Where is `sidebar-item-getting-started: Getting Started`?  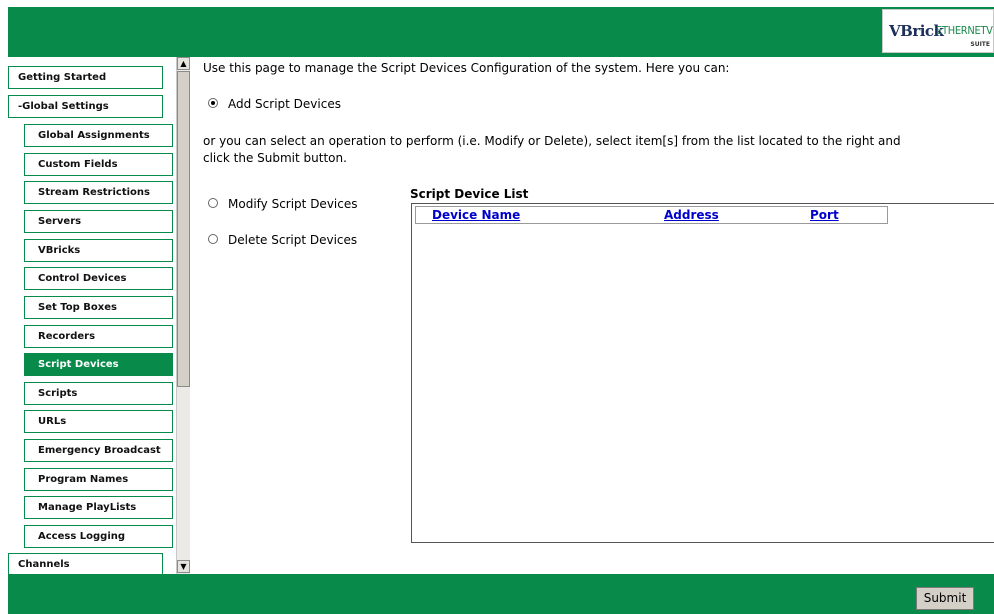
sidebar-item-getting-started: Getting Started is located at coordinates (85, 77).